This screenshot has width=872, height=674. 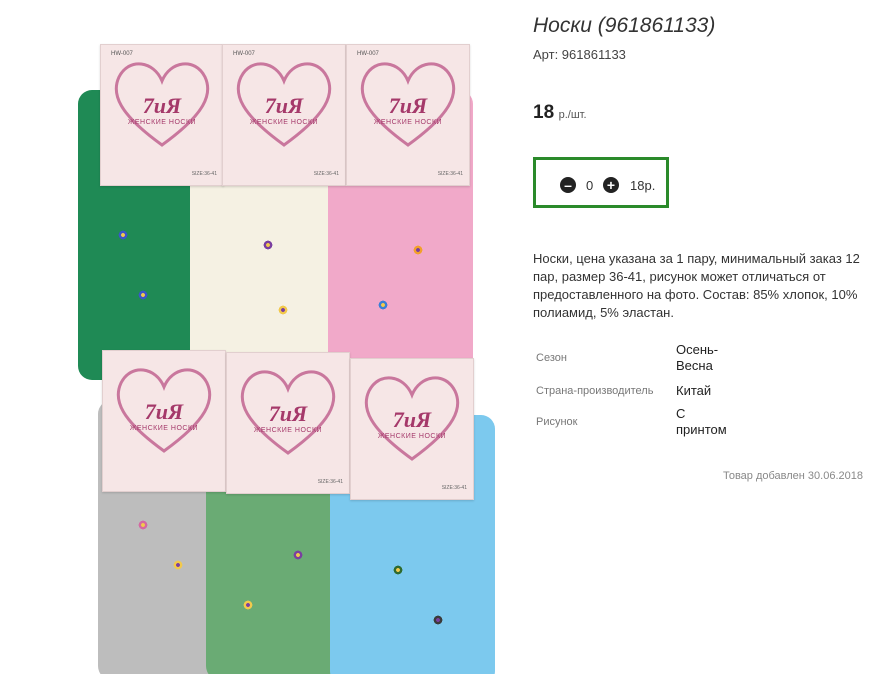 What do you see at coordinates (557, 422) in the screenshot?
I see `property-label: Рисунок` at bounding box center [557, 422].